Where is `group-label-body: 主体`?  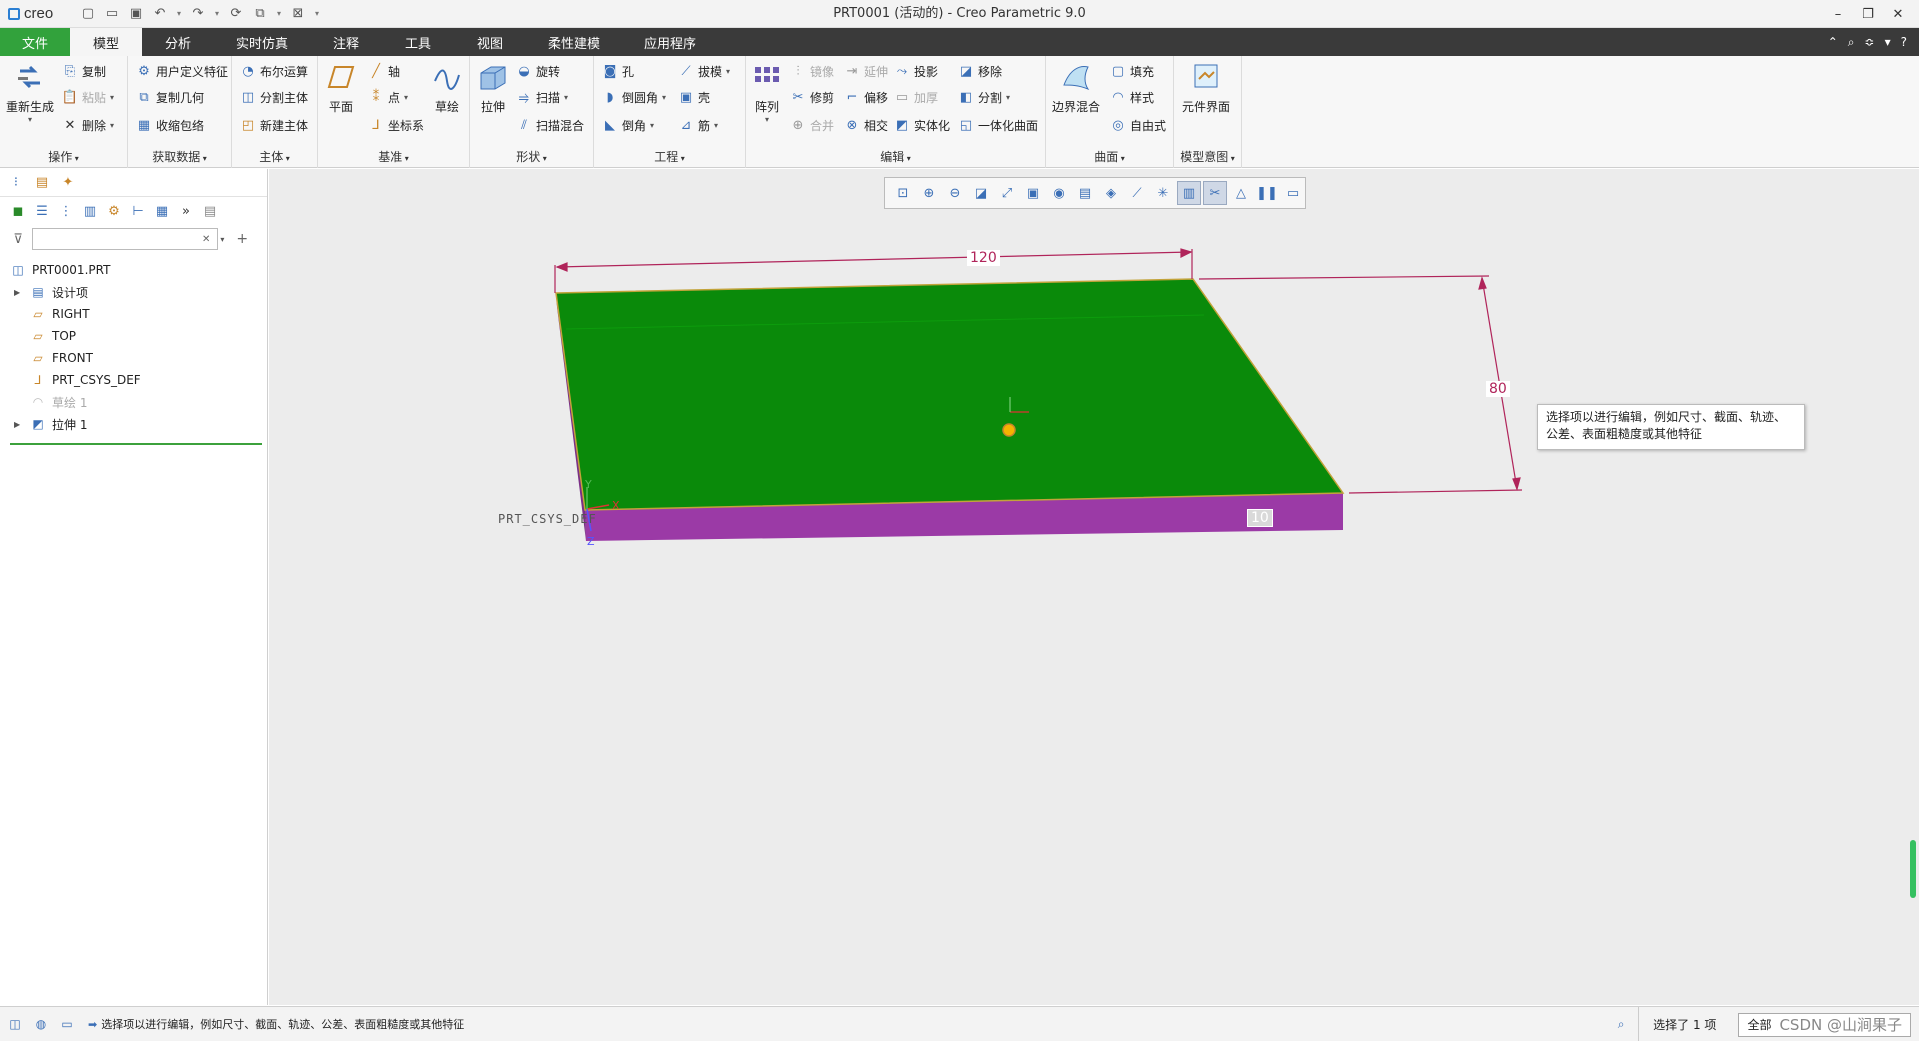 group-label-body: 主体 is located at coordinates (274, 156).